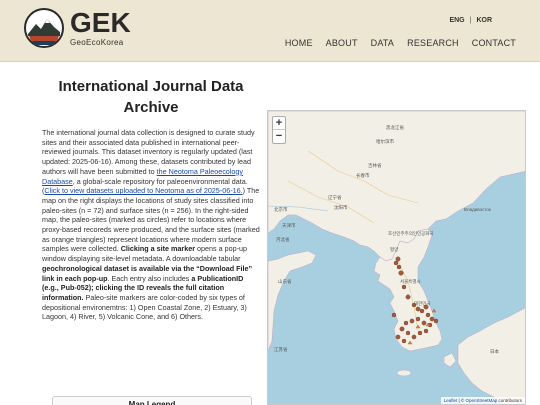 This screenshot has height=405, width=540. Describe the element at coordinates (281, 349) in the screenshot. I see `map-label: 江苏省` at that location.